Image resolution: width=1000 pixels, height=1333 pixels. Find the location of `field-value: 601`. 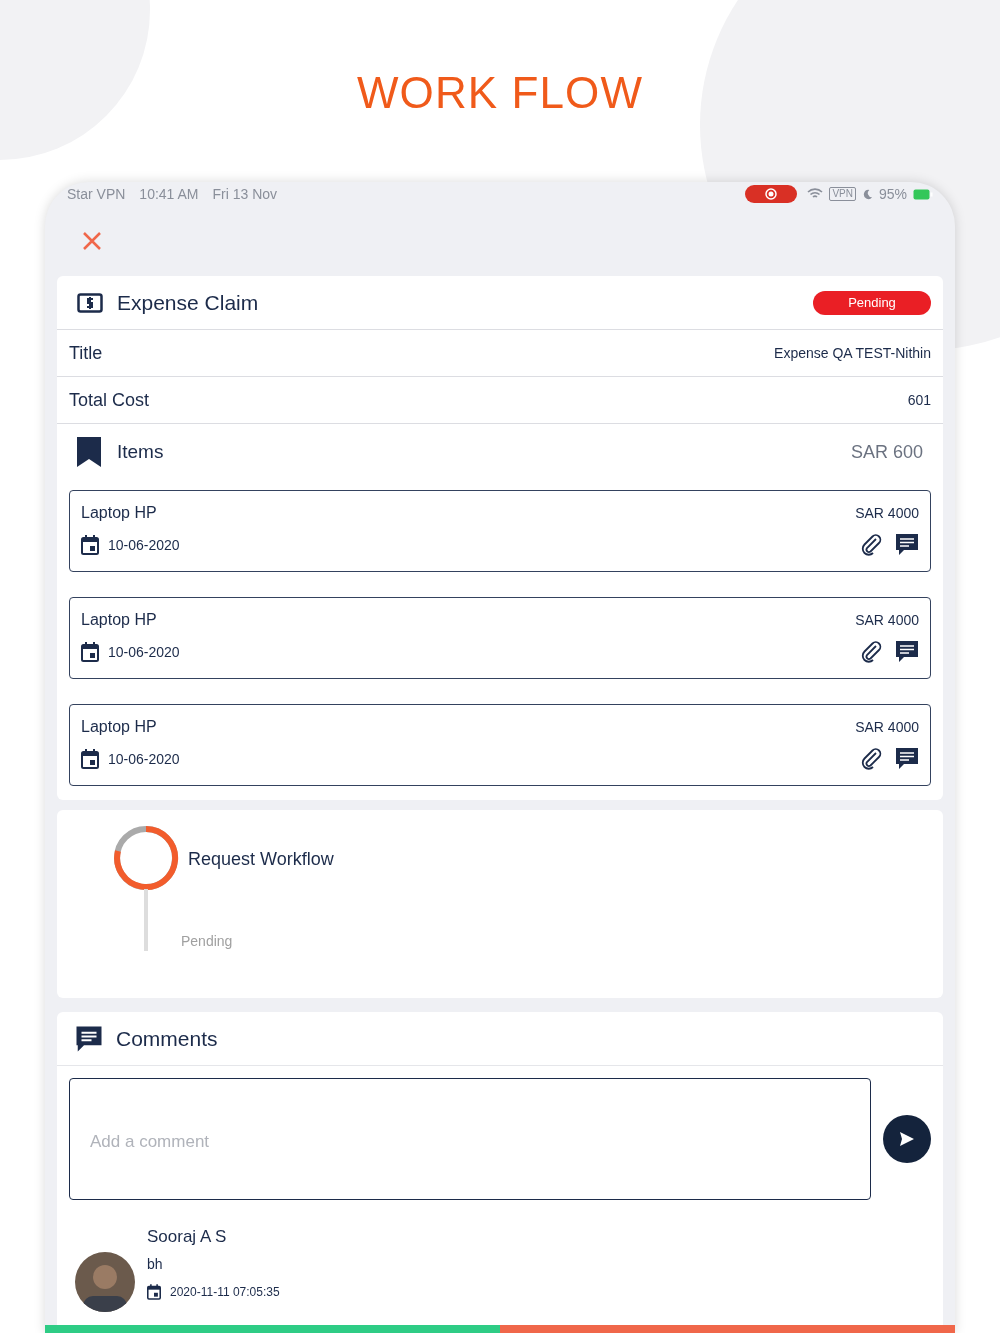

field-value: 601 is located at coordinates (919, 400).